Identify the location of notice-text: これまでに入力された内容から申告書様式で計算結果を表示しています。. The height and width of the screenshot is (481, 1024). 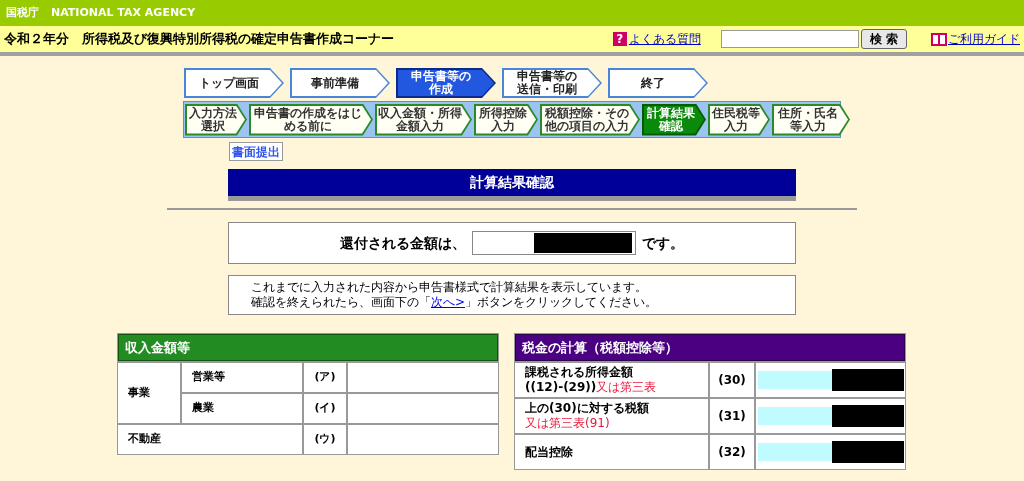
(449, 287).